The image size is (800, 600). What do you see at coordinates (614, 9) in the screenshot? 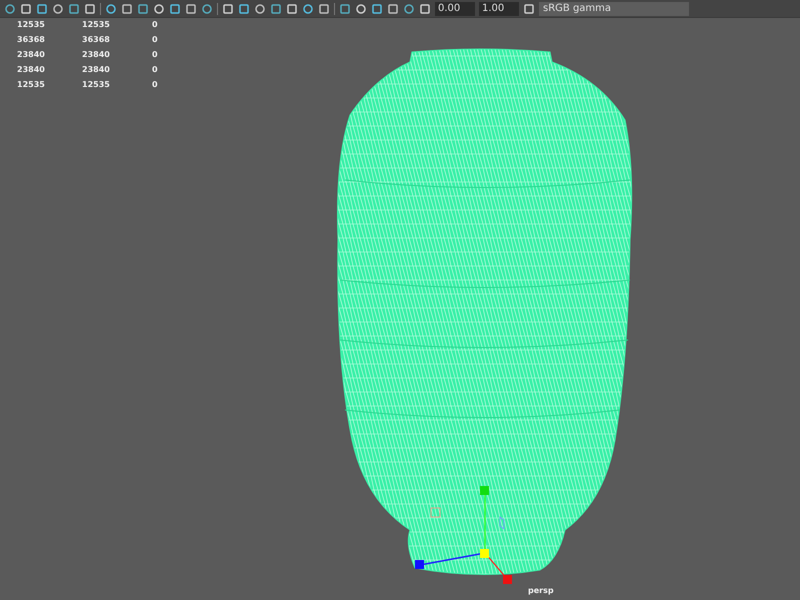
I see `color-space-dropdown: sRGB gamma` at bounding box center [614, 9].